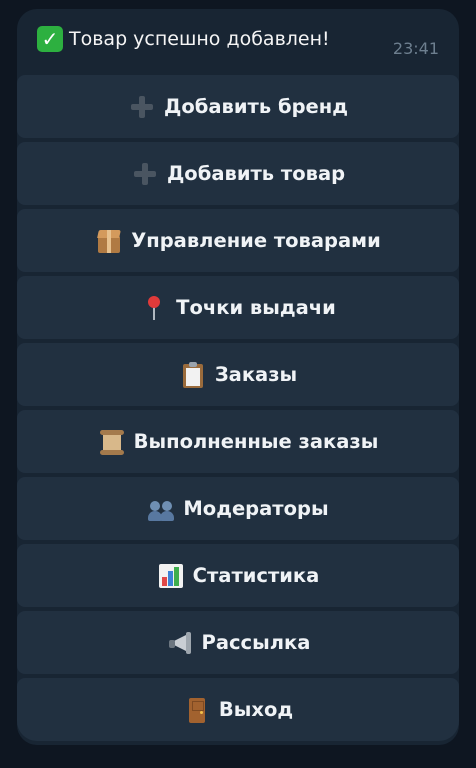 This screenshot has height=768, width=476. I want to click on button-label: Статистика, so click(256, 575).